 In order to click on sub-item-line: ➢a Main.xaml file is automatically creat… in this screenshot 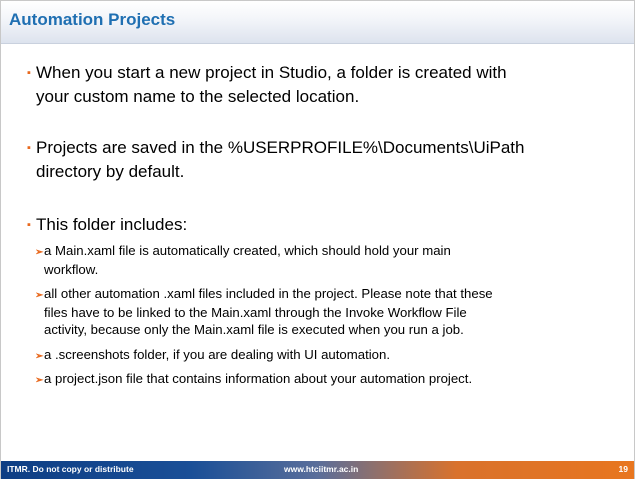, I will do `click(317, 251)`.